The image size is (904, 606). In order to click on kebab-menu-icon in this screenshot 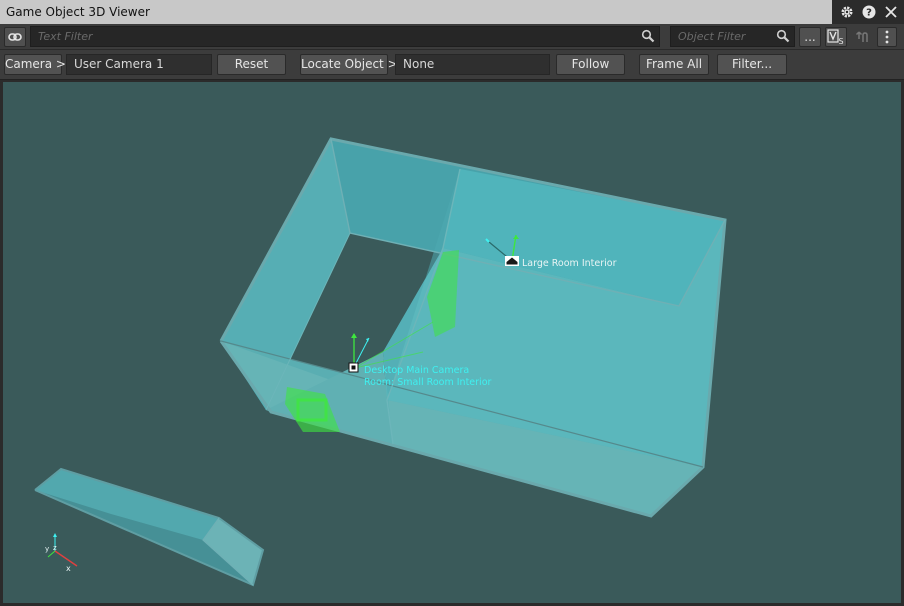, I will do `click(887, 37)`.